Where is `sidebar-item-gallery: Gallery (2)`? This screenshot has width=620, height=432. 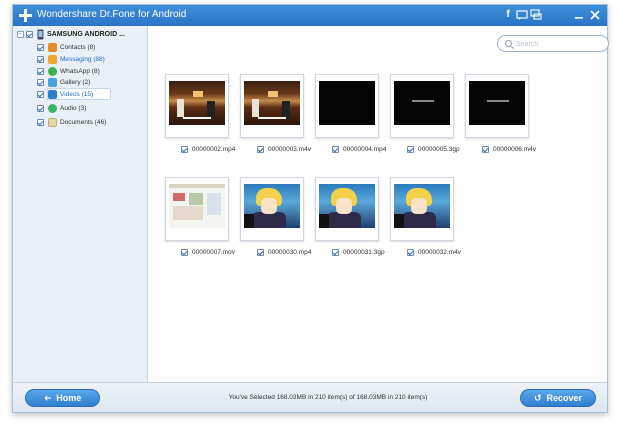
sidebar-item-gallery: Gallery (2) is located at coordinates (63, 82).